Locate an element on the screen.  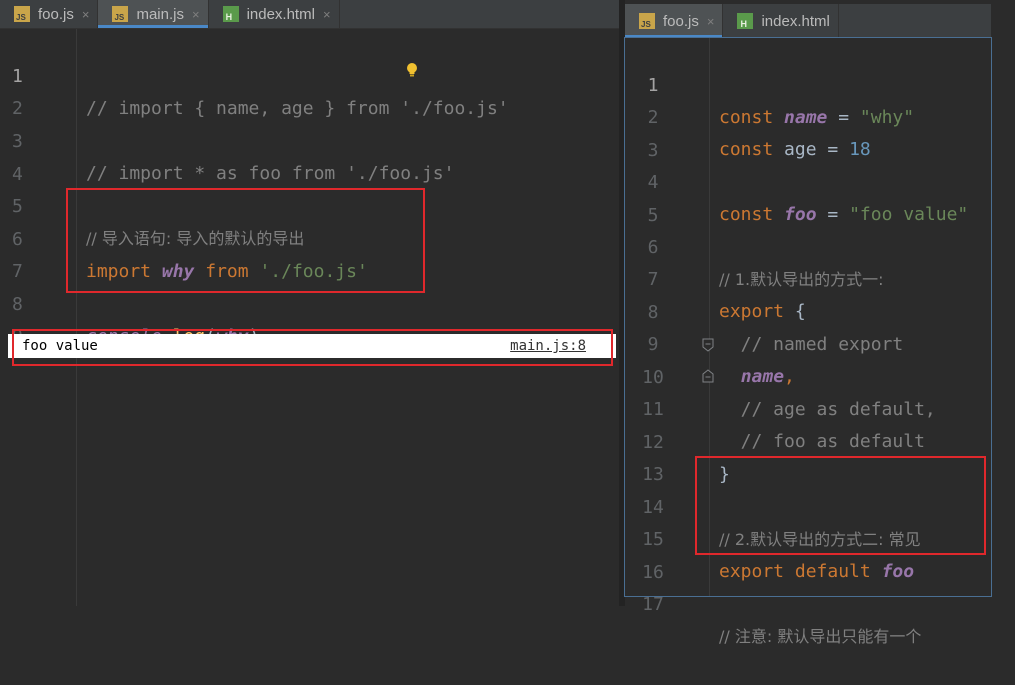
code-line: 4 const foo = "foo value" is located at coordinates (808, 180).